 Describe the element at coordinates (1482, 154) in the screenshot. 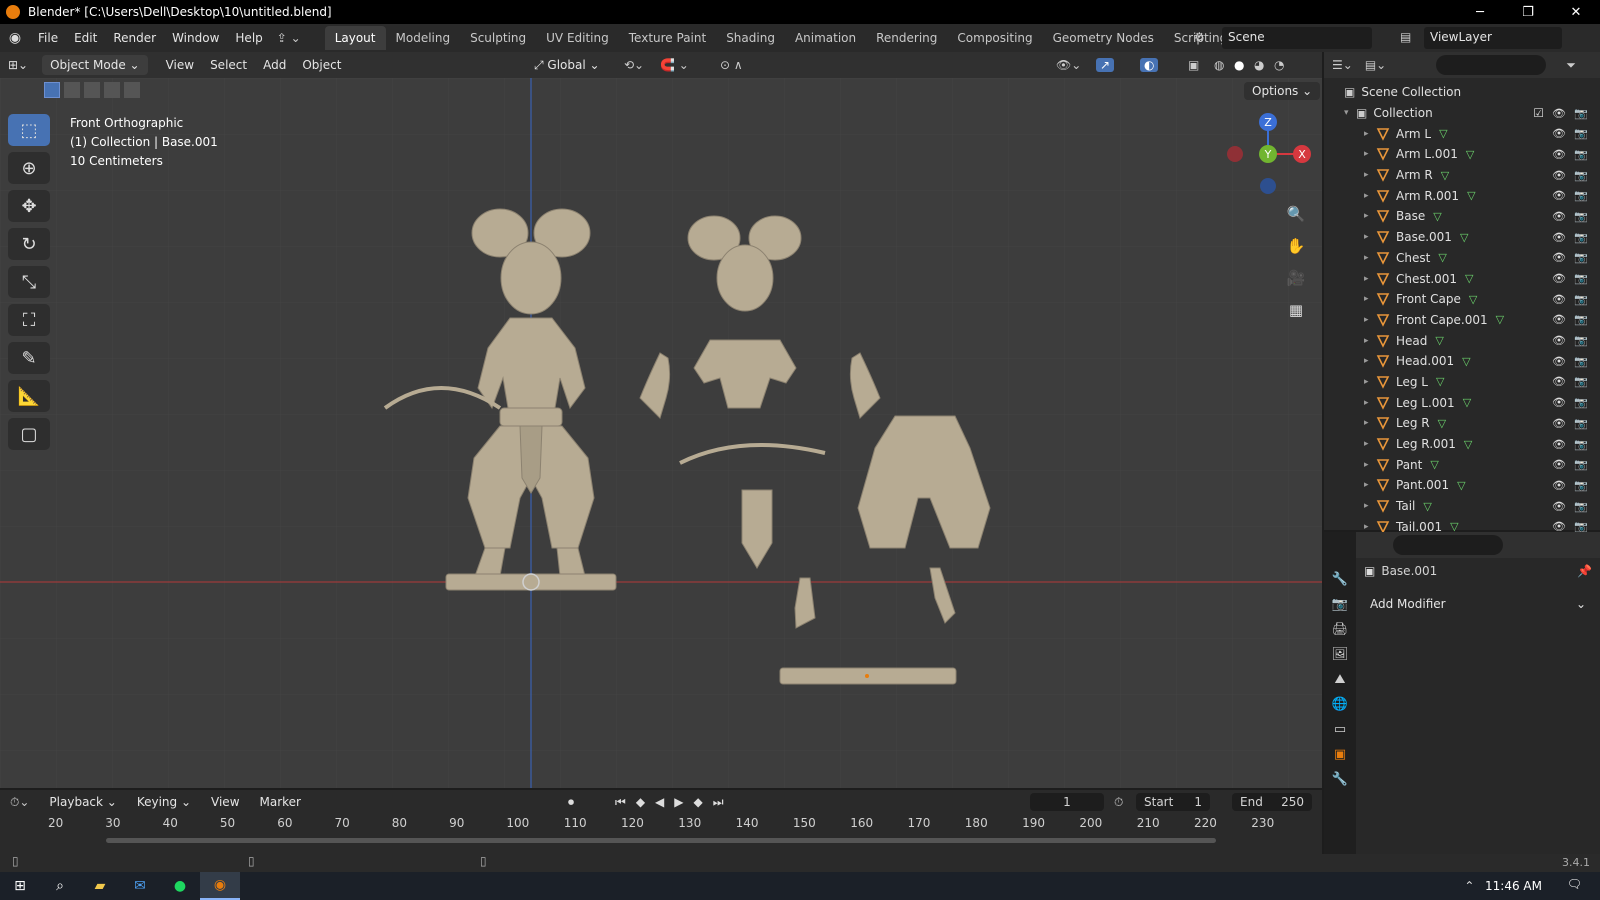

I see `outliner-item: ▸ Arm L.001 ▽ 👁 📷` at that location.